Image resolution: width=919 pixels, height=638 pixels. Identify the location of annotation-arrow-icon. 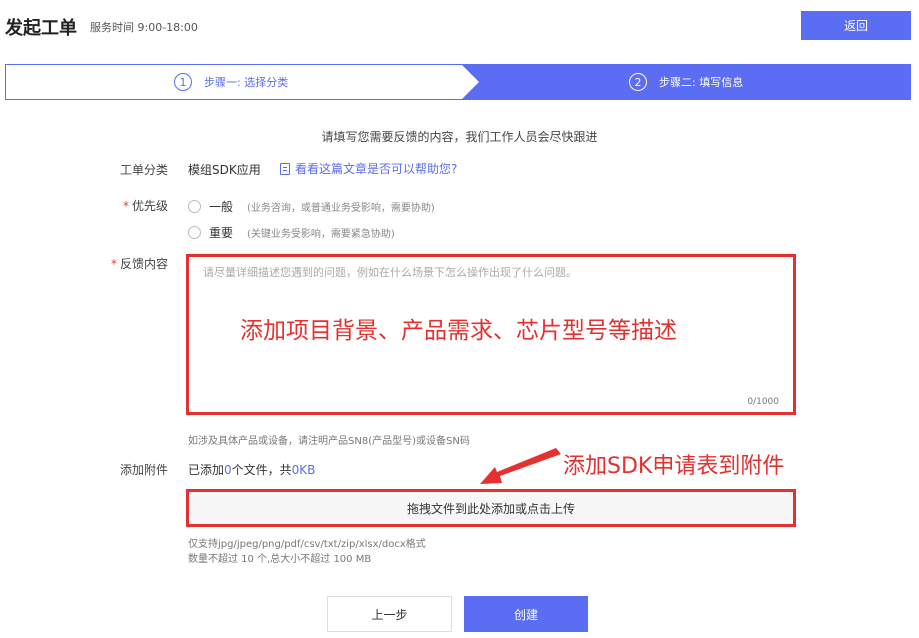
(520, 466).